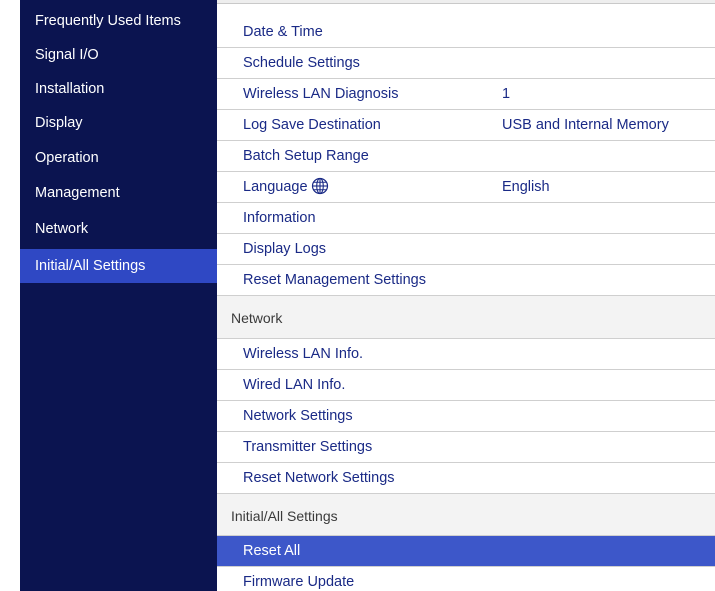 The height and width of the screenshot is (591, 715). What do you see at coordinates (466, 280) in the screenshot?
I see `row-reset-management-settings: Reset Management Settings` at bounding box center [466, 280].